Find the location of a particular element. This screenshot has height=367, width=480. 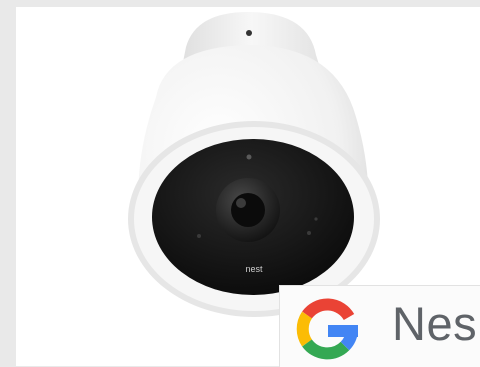

overlay-brand-text: Nes is located at coordinates (435, 323).